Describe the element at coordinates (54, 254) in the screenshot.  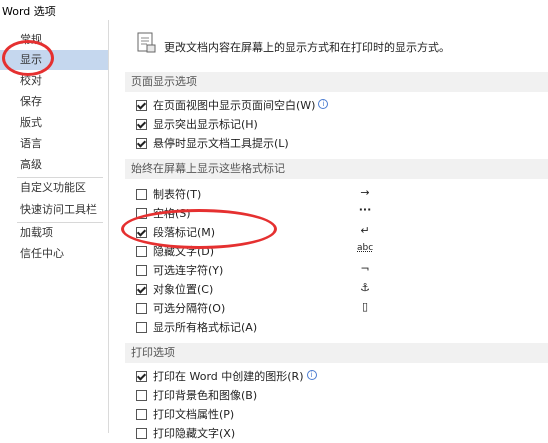
I see `sidebar-item-trust-center: 信任中心` at that location.